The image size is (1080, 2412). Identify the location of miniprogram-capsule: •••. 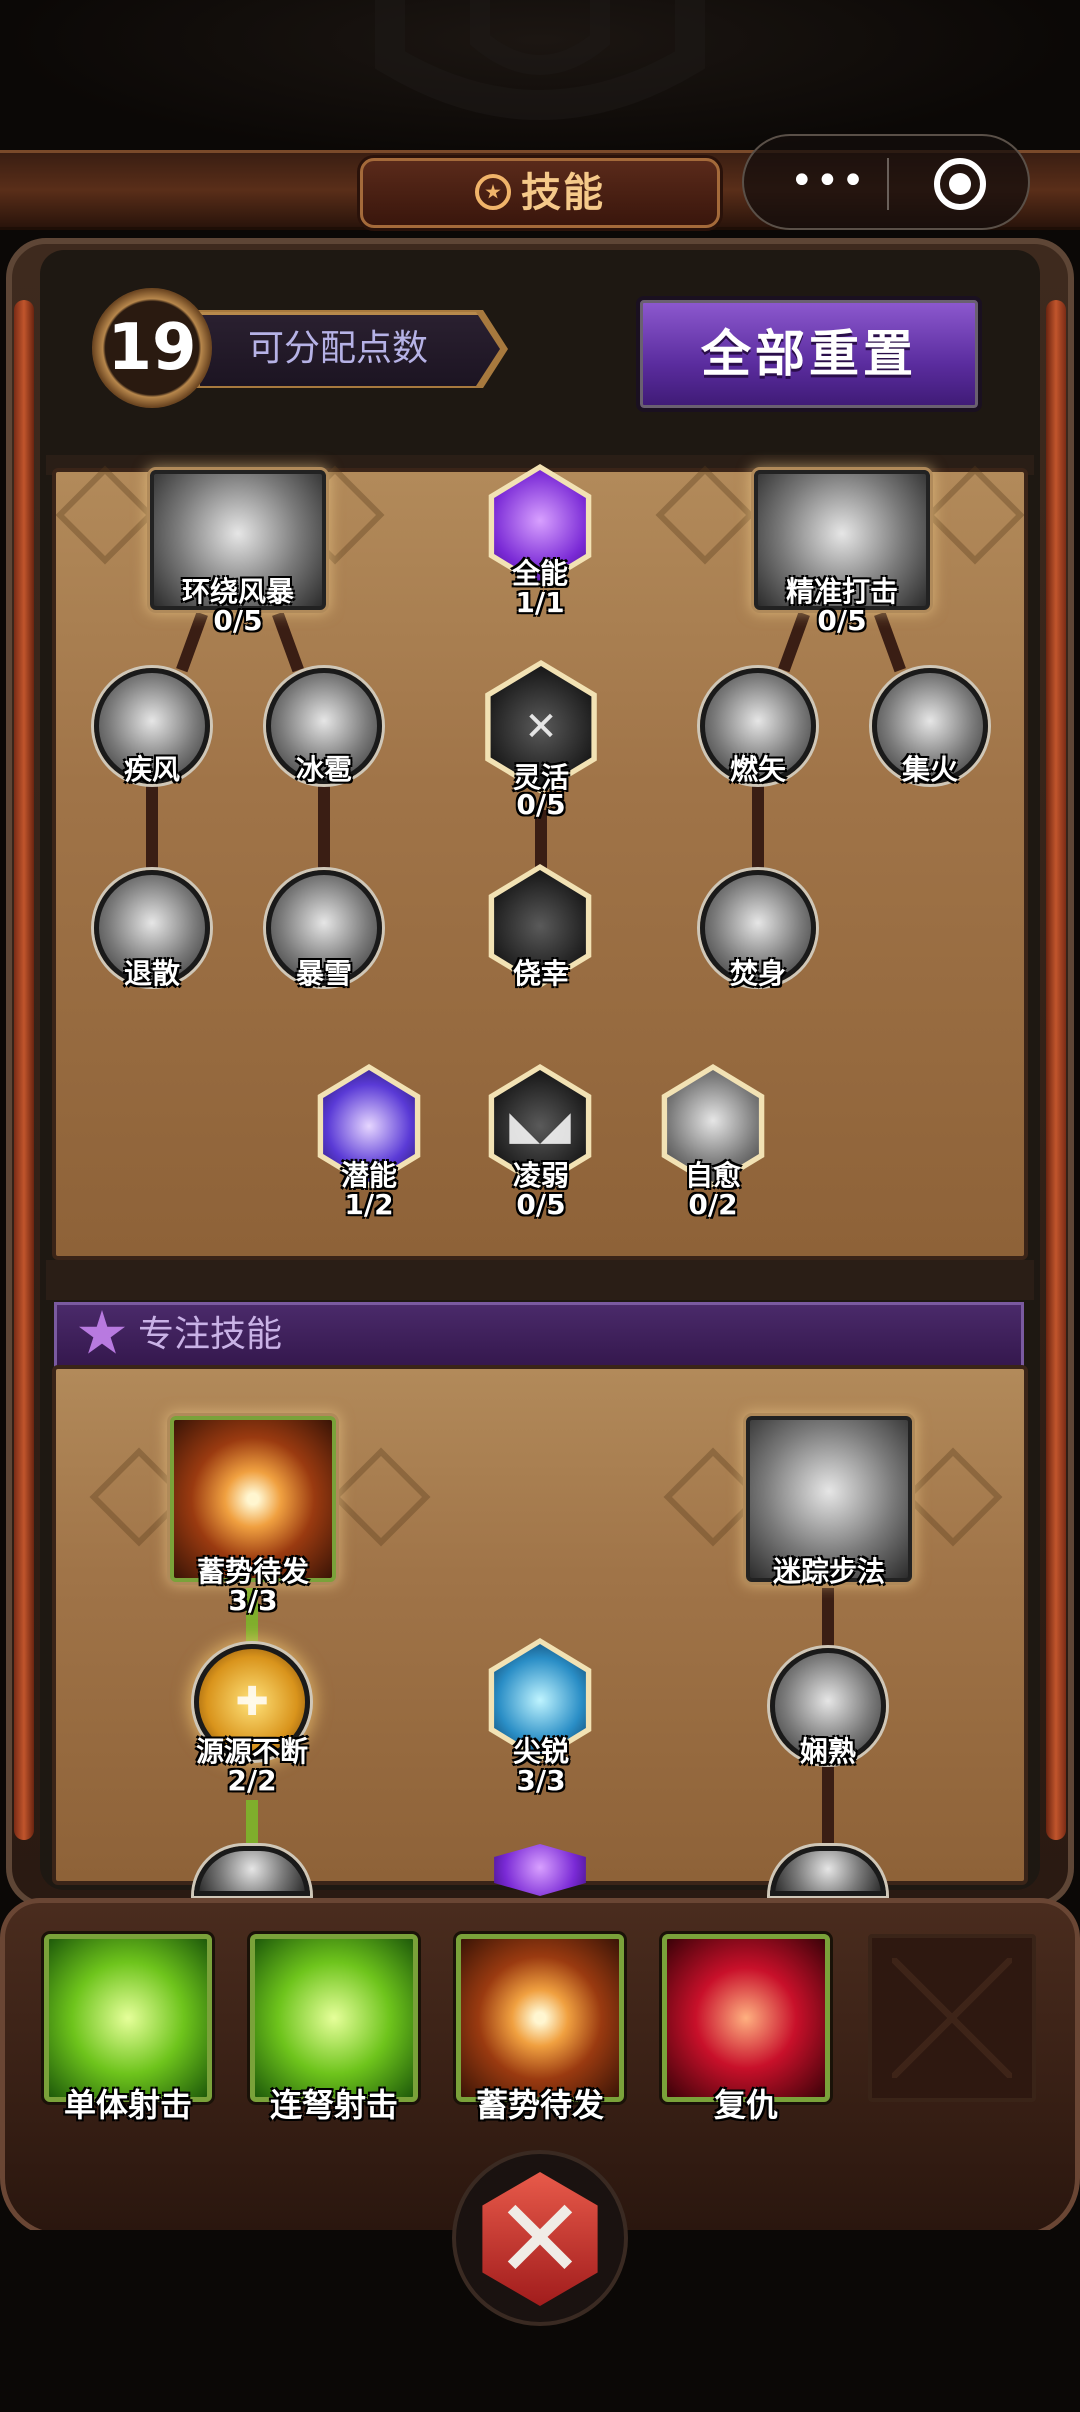
(886, 182).